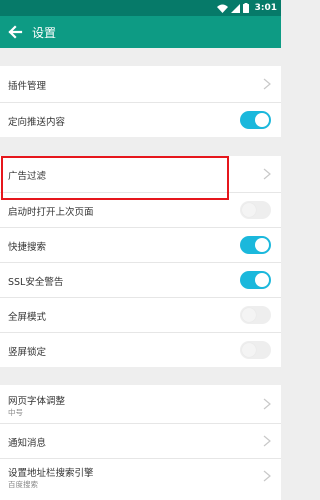 This screenshot has width=320, height=500. I want to click on settings-item-label: 全屏模式, so click(27, 317).